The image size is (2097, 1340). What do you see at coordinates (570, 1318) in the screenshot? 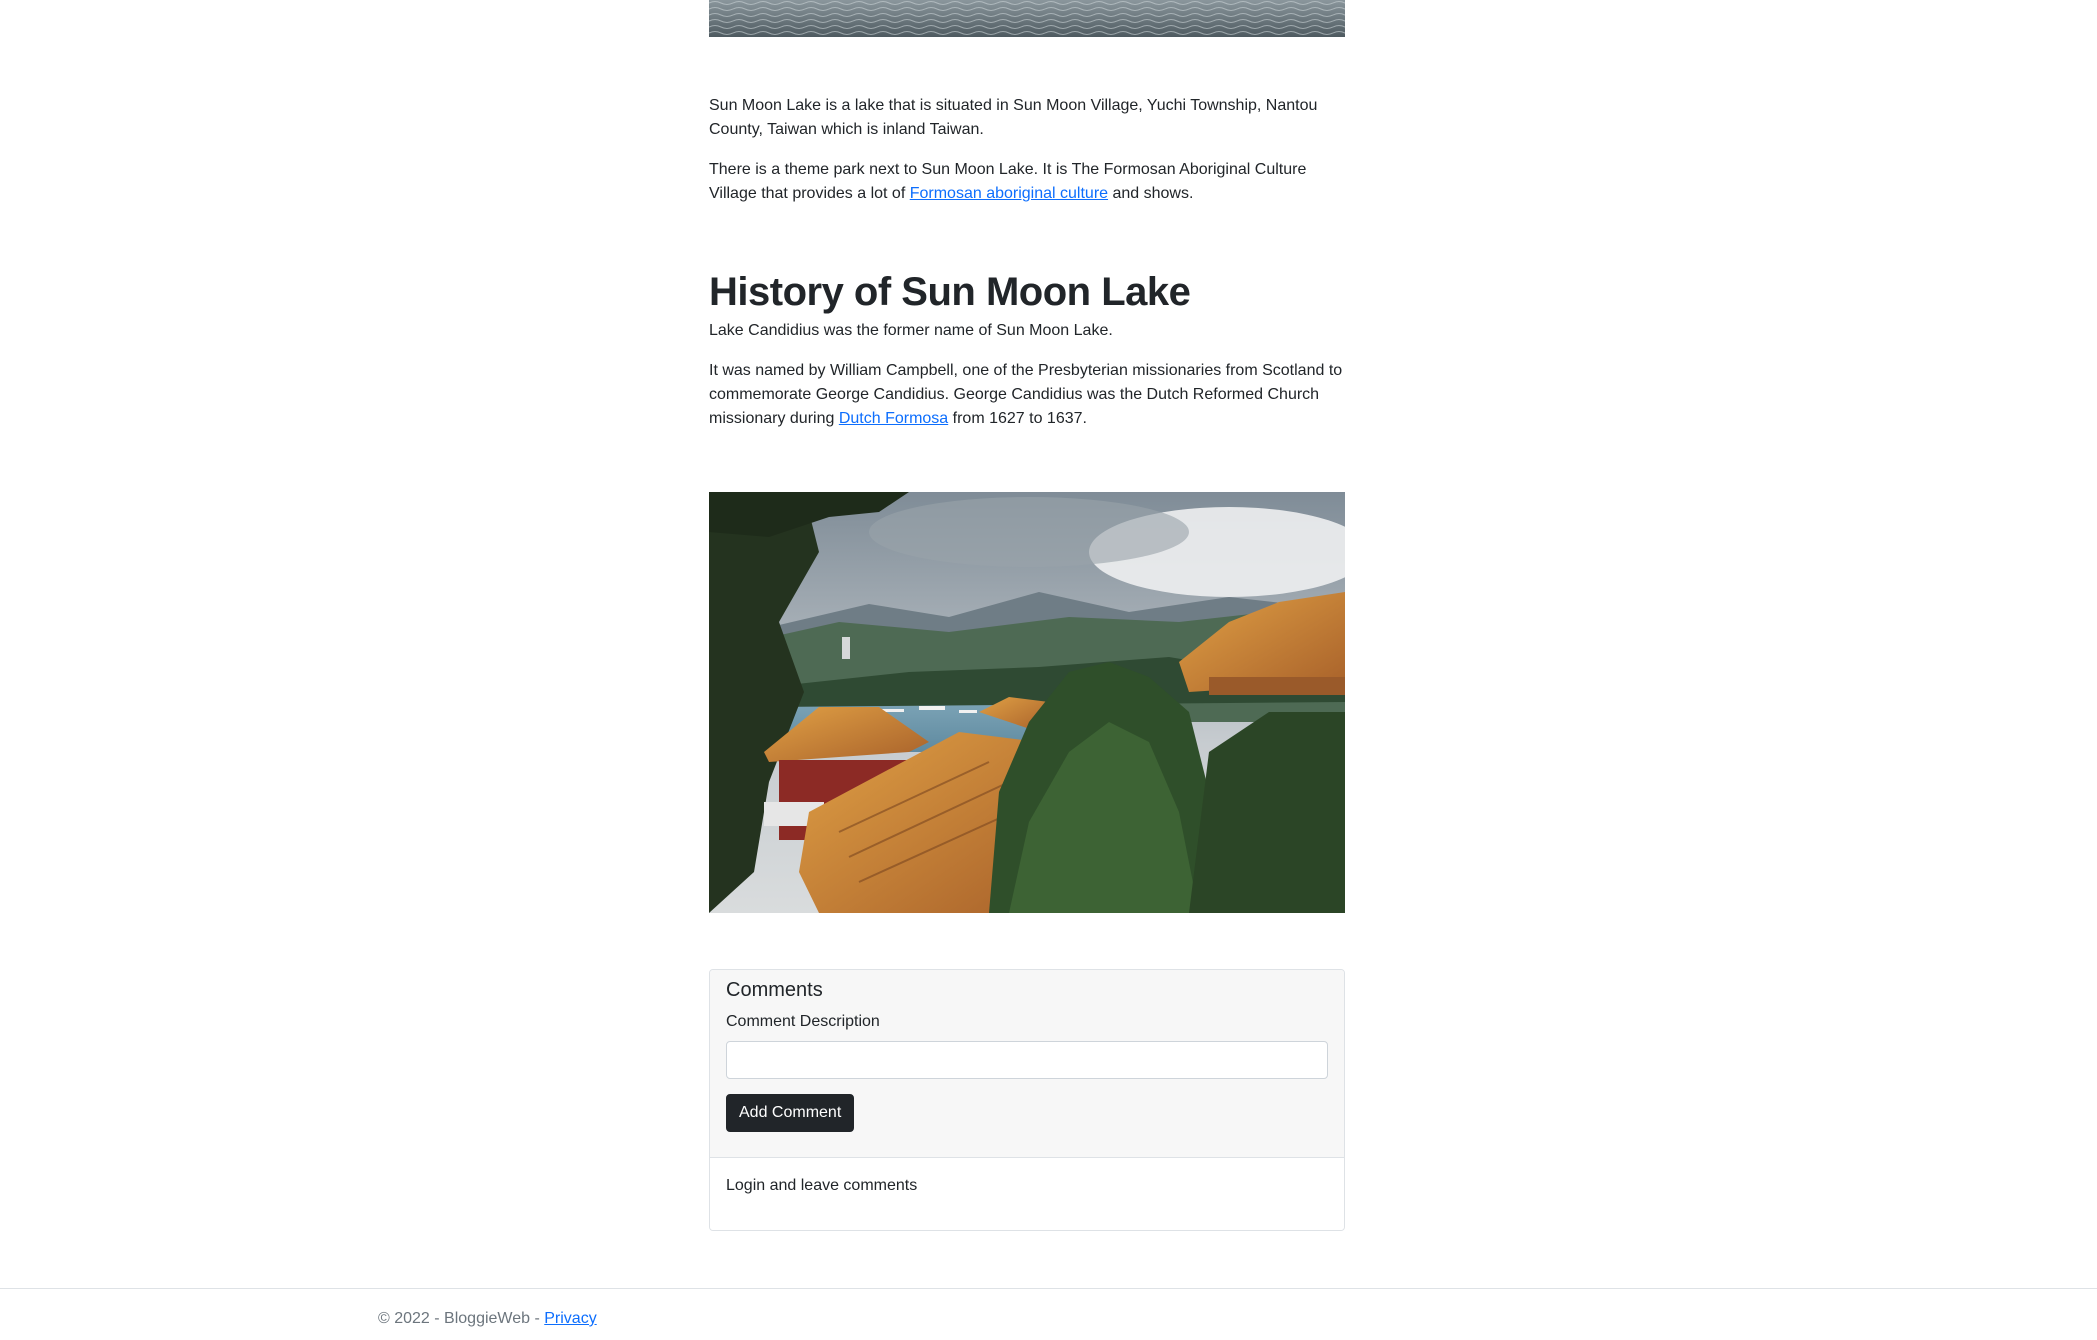
I see `privacy-link: Privacy` at bounding box center [570, 1318].